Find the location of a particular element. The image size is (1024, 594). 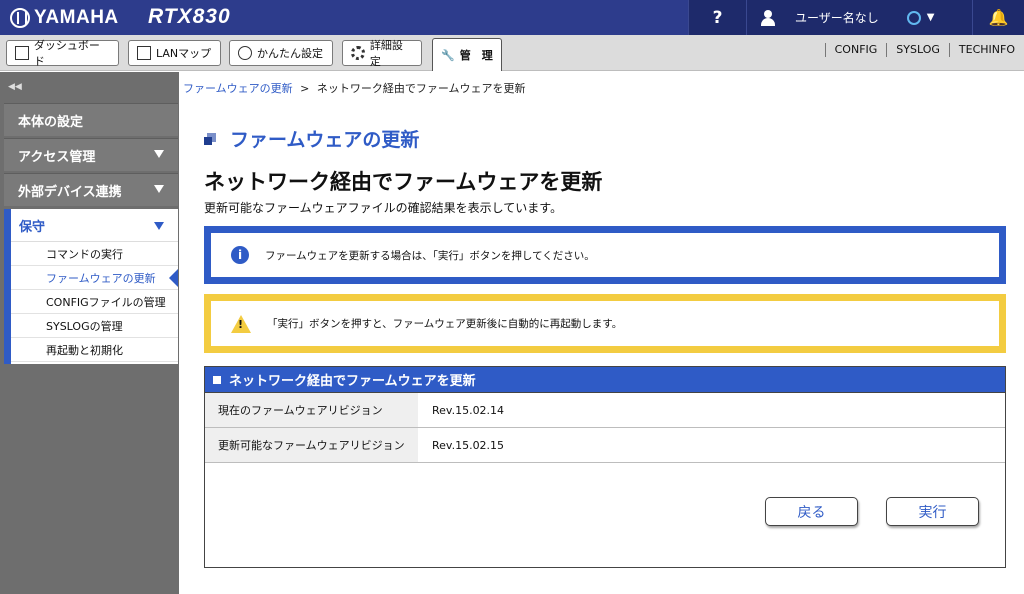

tab-advanced-settings: 詳細設定 is located at coordinates (382, 53).